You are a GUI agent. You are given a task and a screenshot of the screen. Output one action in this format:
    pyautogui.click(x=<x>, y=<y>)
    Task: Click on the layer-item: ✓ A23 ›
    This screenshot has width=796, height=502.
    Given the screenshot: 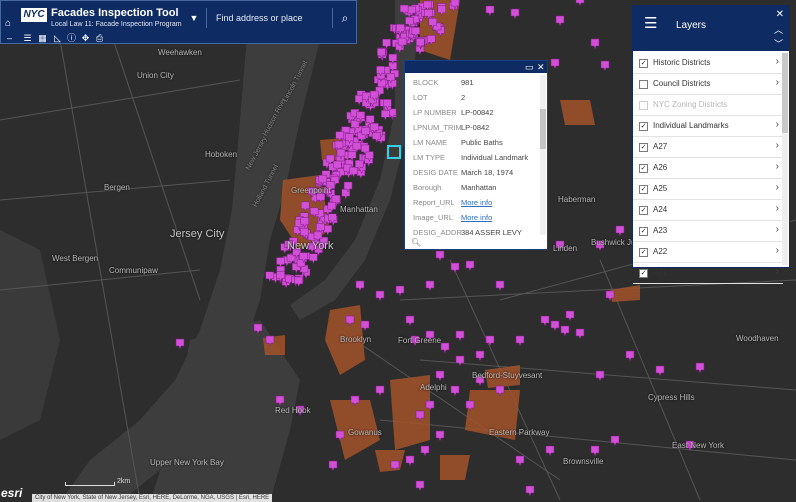 What is the action you would take?
    pyautogui.click(x=708, y=231)
    